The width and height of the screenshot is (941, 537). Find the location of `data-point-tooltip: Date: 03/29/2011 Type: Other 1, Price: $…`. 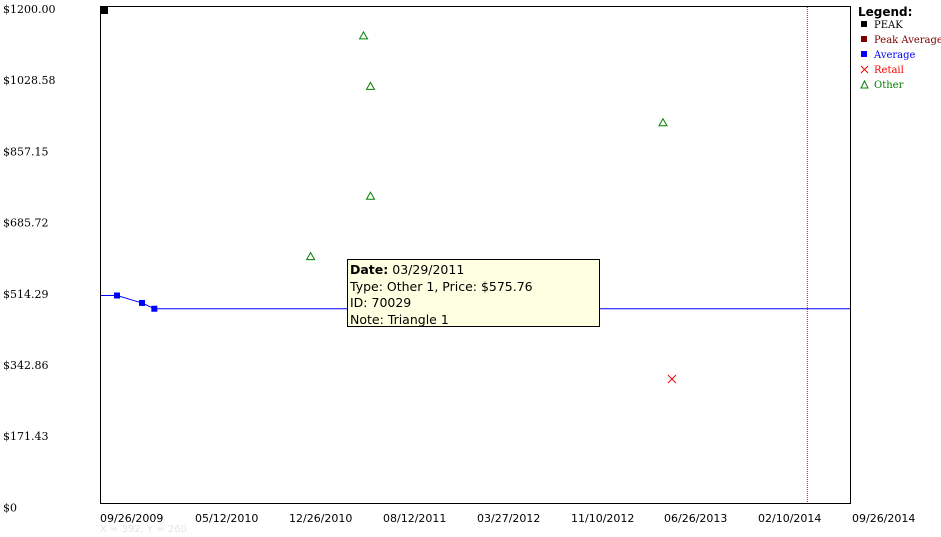

data-point-tooltip: Date: 03/29/2011 Type: Other 1, Price: $… is located at coordinates (473, 293).